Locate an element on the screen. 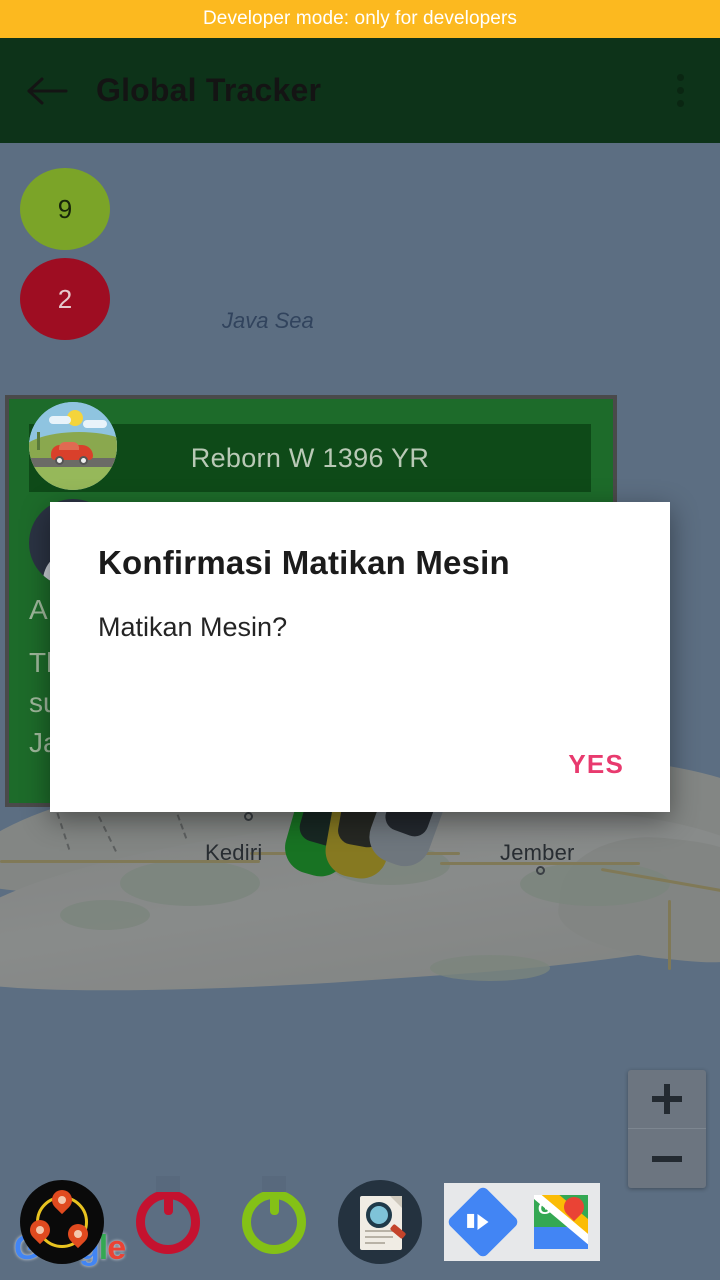 The width and height of the screenshot is (720, 1280). back-arrow-icon is located at coordinates (48, 90).